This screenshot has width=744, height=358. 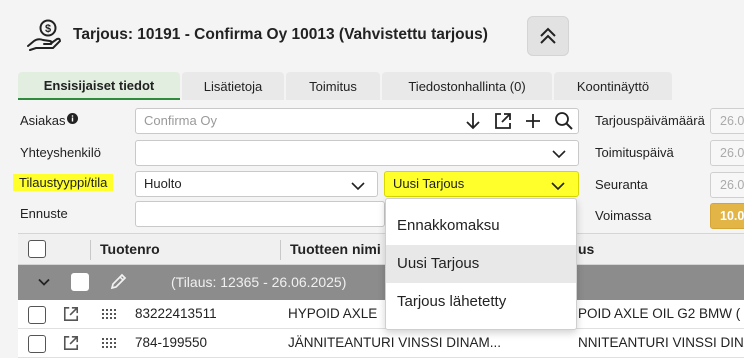 What do you see at coordinates (80, 282) in the screenshot?
I see `group-checkbox` at bounding box center [80, 282].